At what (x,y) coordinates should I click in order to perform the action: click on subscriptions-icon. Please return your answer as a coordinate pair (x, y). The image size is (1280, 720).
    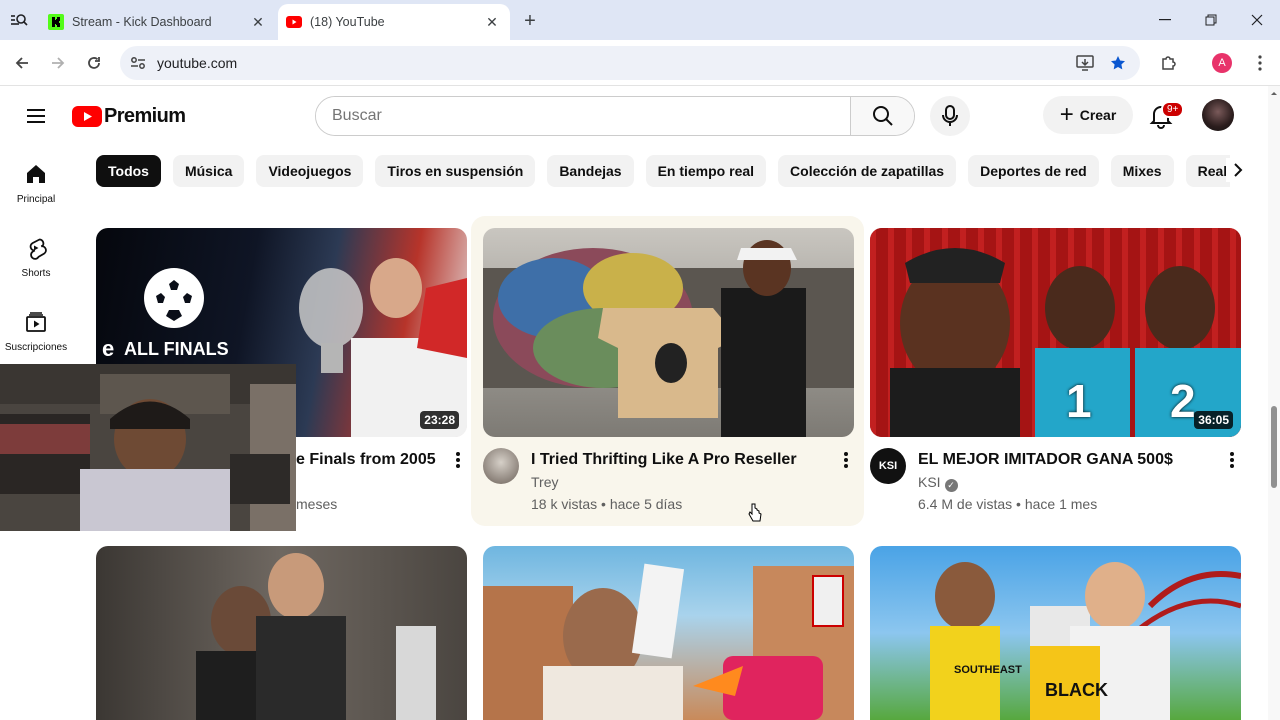
    Looking at the image, I should click on (36, 322).